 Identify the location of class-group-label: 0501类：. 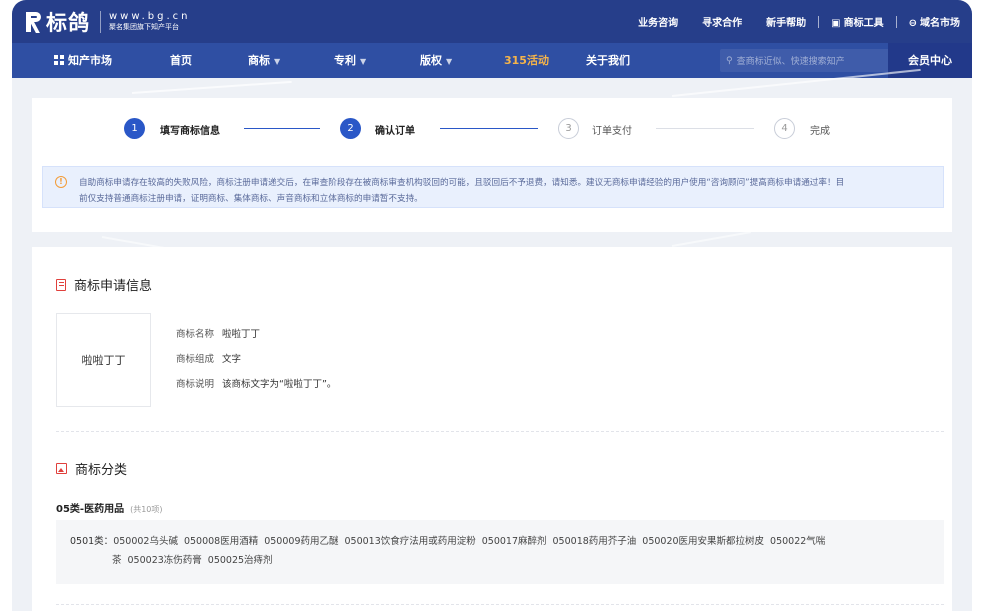
(92, 541).